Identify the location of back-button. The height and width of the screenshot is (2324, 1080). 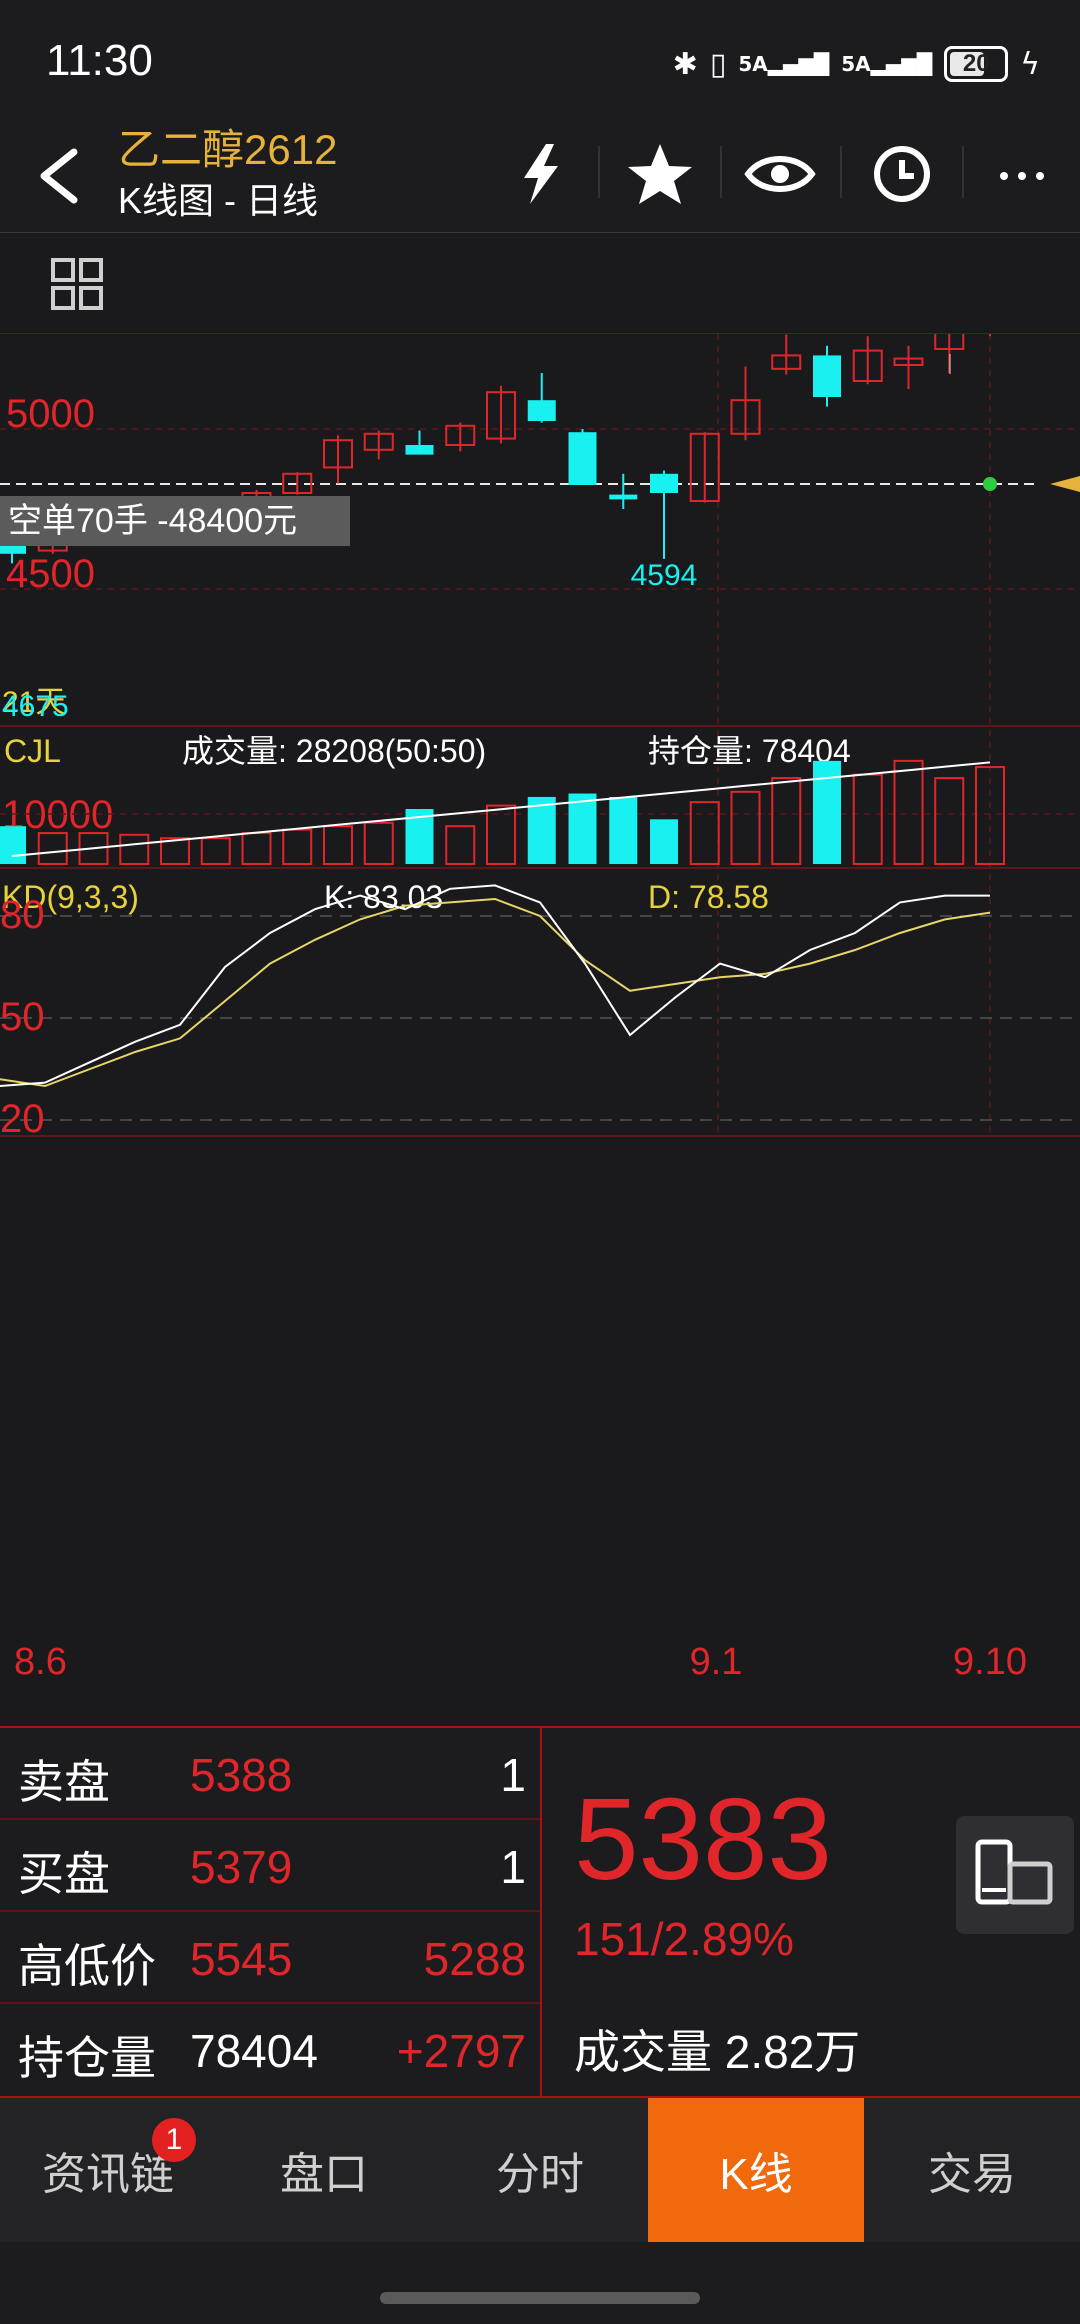
(63, 176).